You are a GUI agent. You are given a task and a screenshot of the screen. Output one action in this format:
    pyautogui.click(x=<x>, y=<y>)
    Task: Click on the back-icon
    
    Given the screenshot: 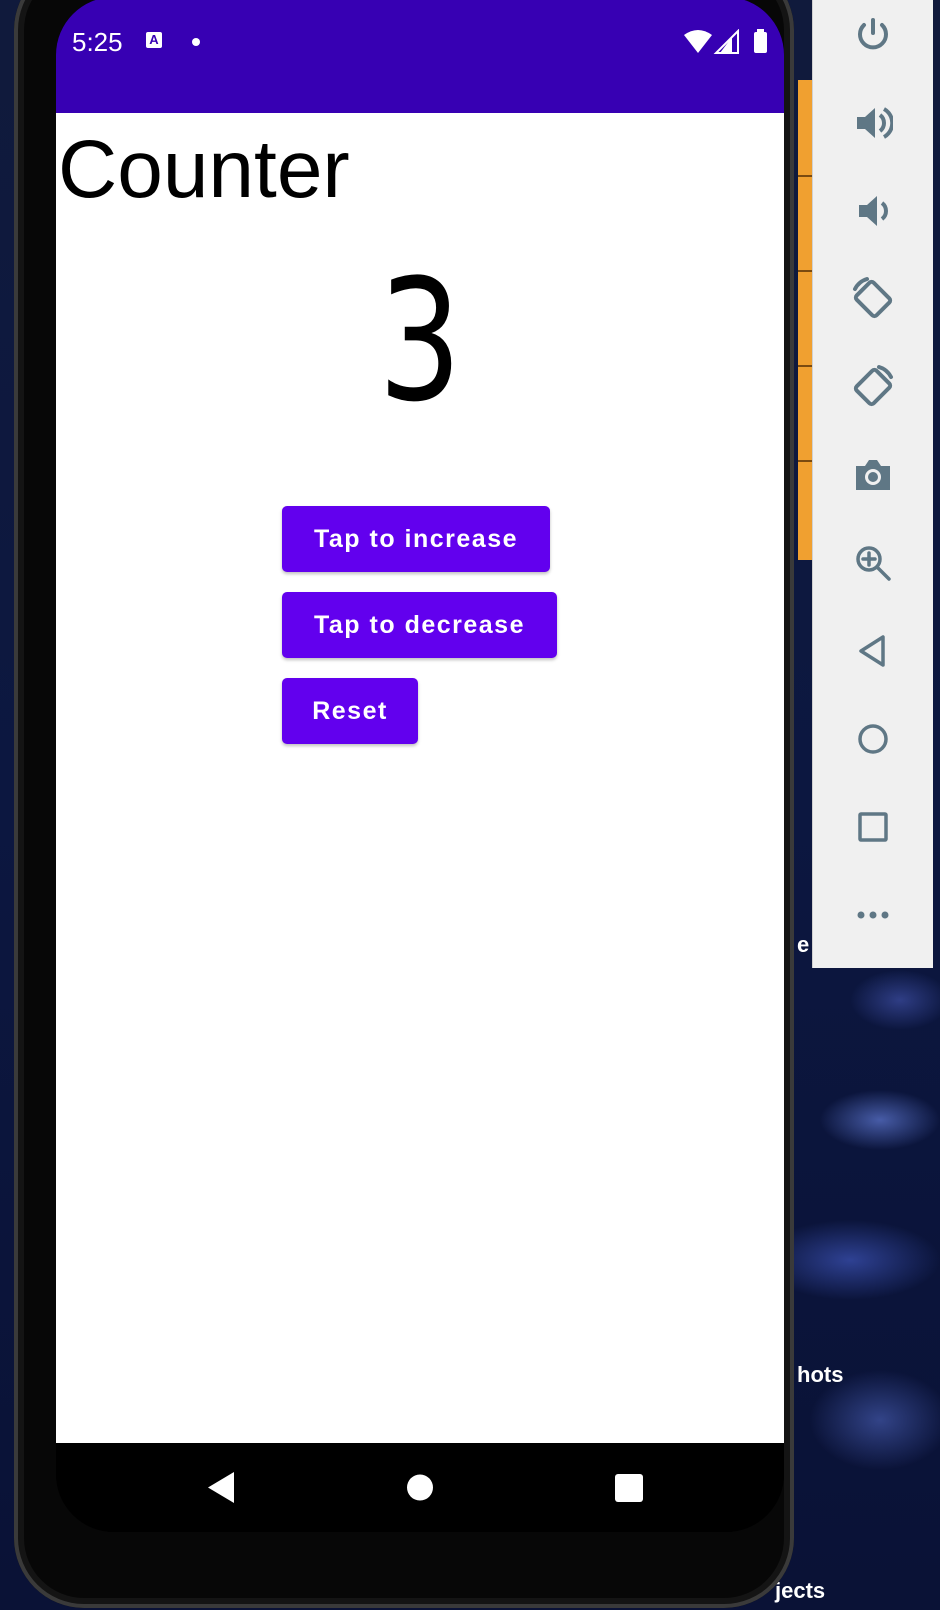 What is the action you would take?
    pyautogui.click(x=873, y=651)
    